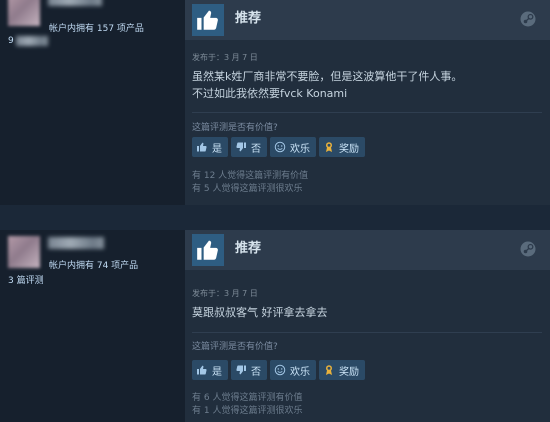 The image size is (550, 422). I want to click on review-count: 9, so click(11, 41).